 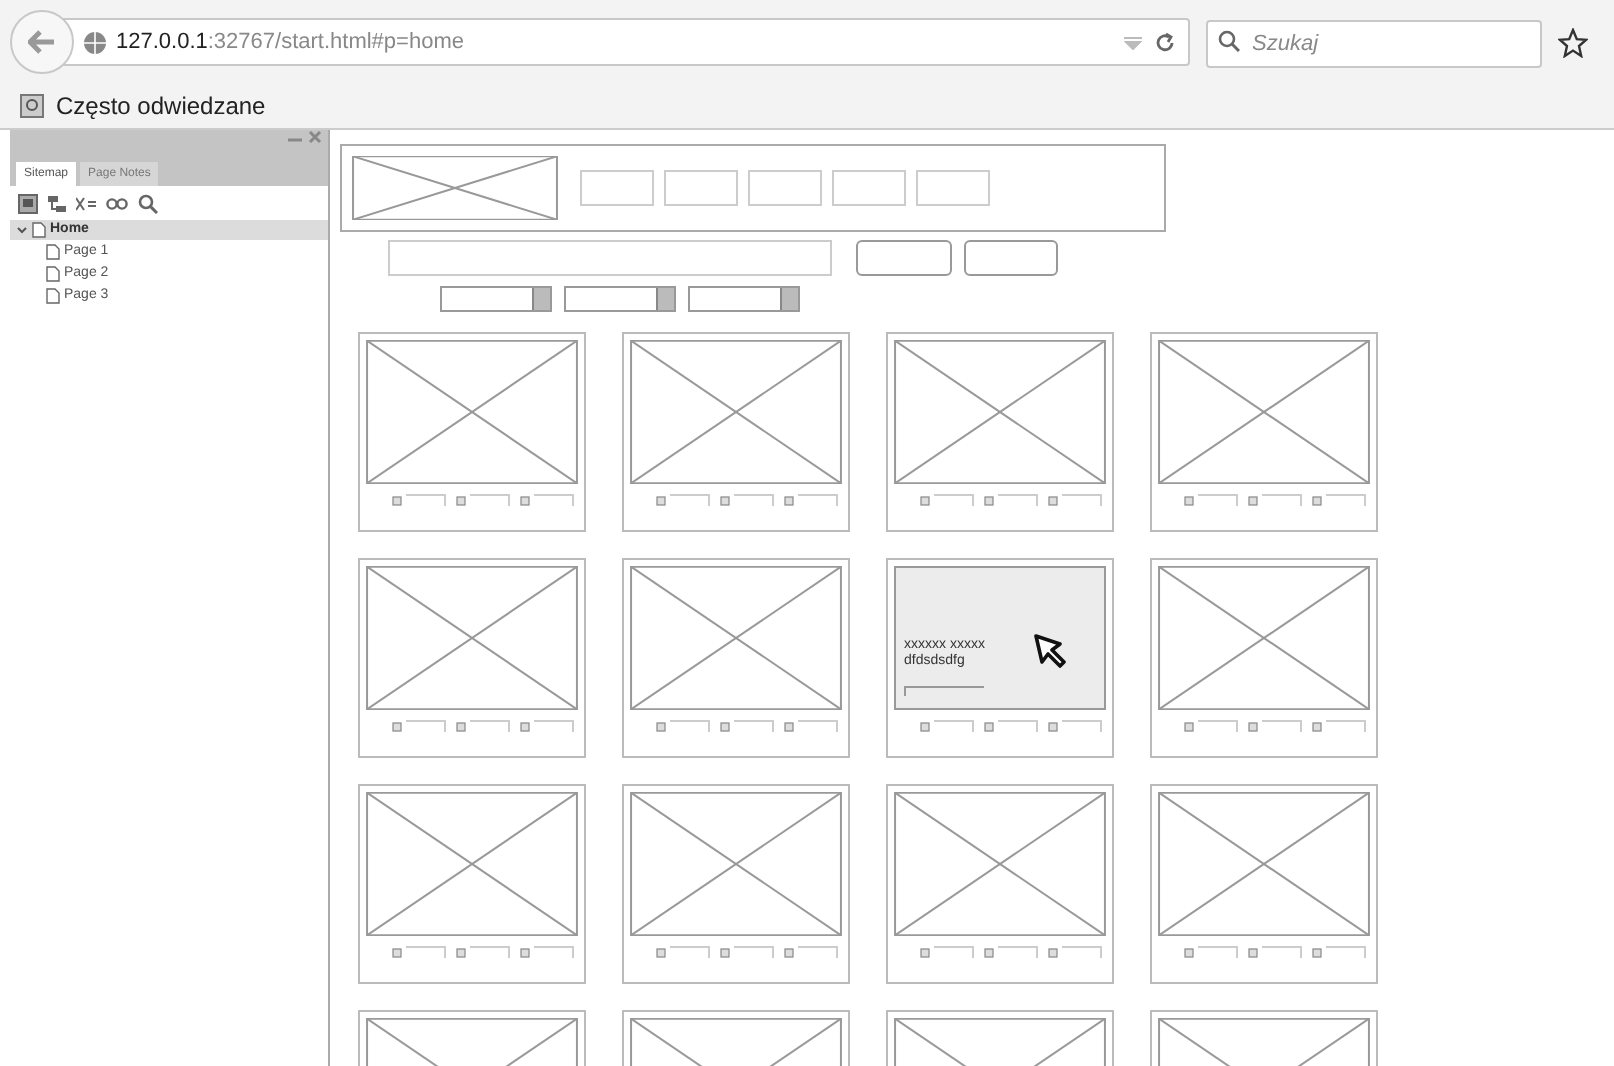 I want to click on cursor-arrow-icon, so click(x=1050, y=650).